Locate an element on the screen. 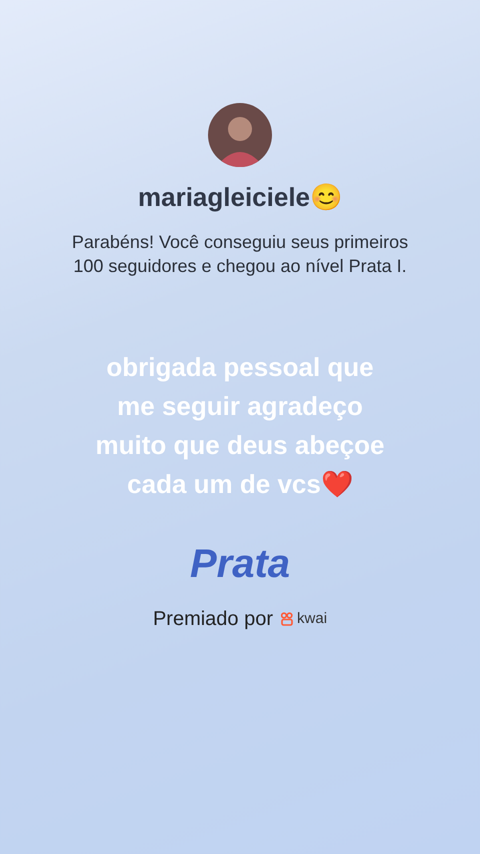 This screenshot has width=480, height=854. awarded-by-label: Premiado por is located at coordinates (213, 619).